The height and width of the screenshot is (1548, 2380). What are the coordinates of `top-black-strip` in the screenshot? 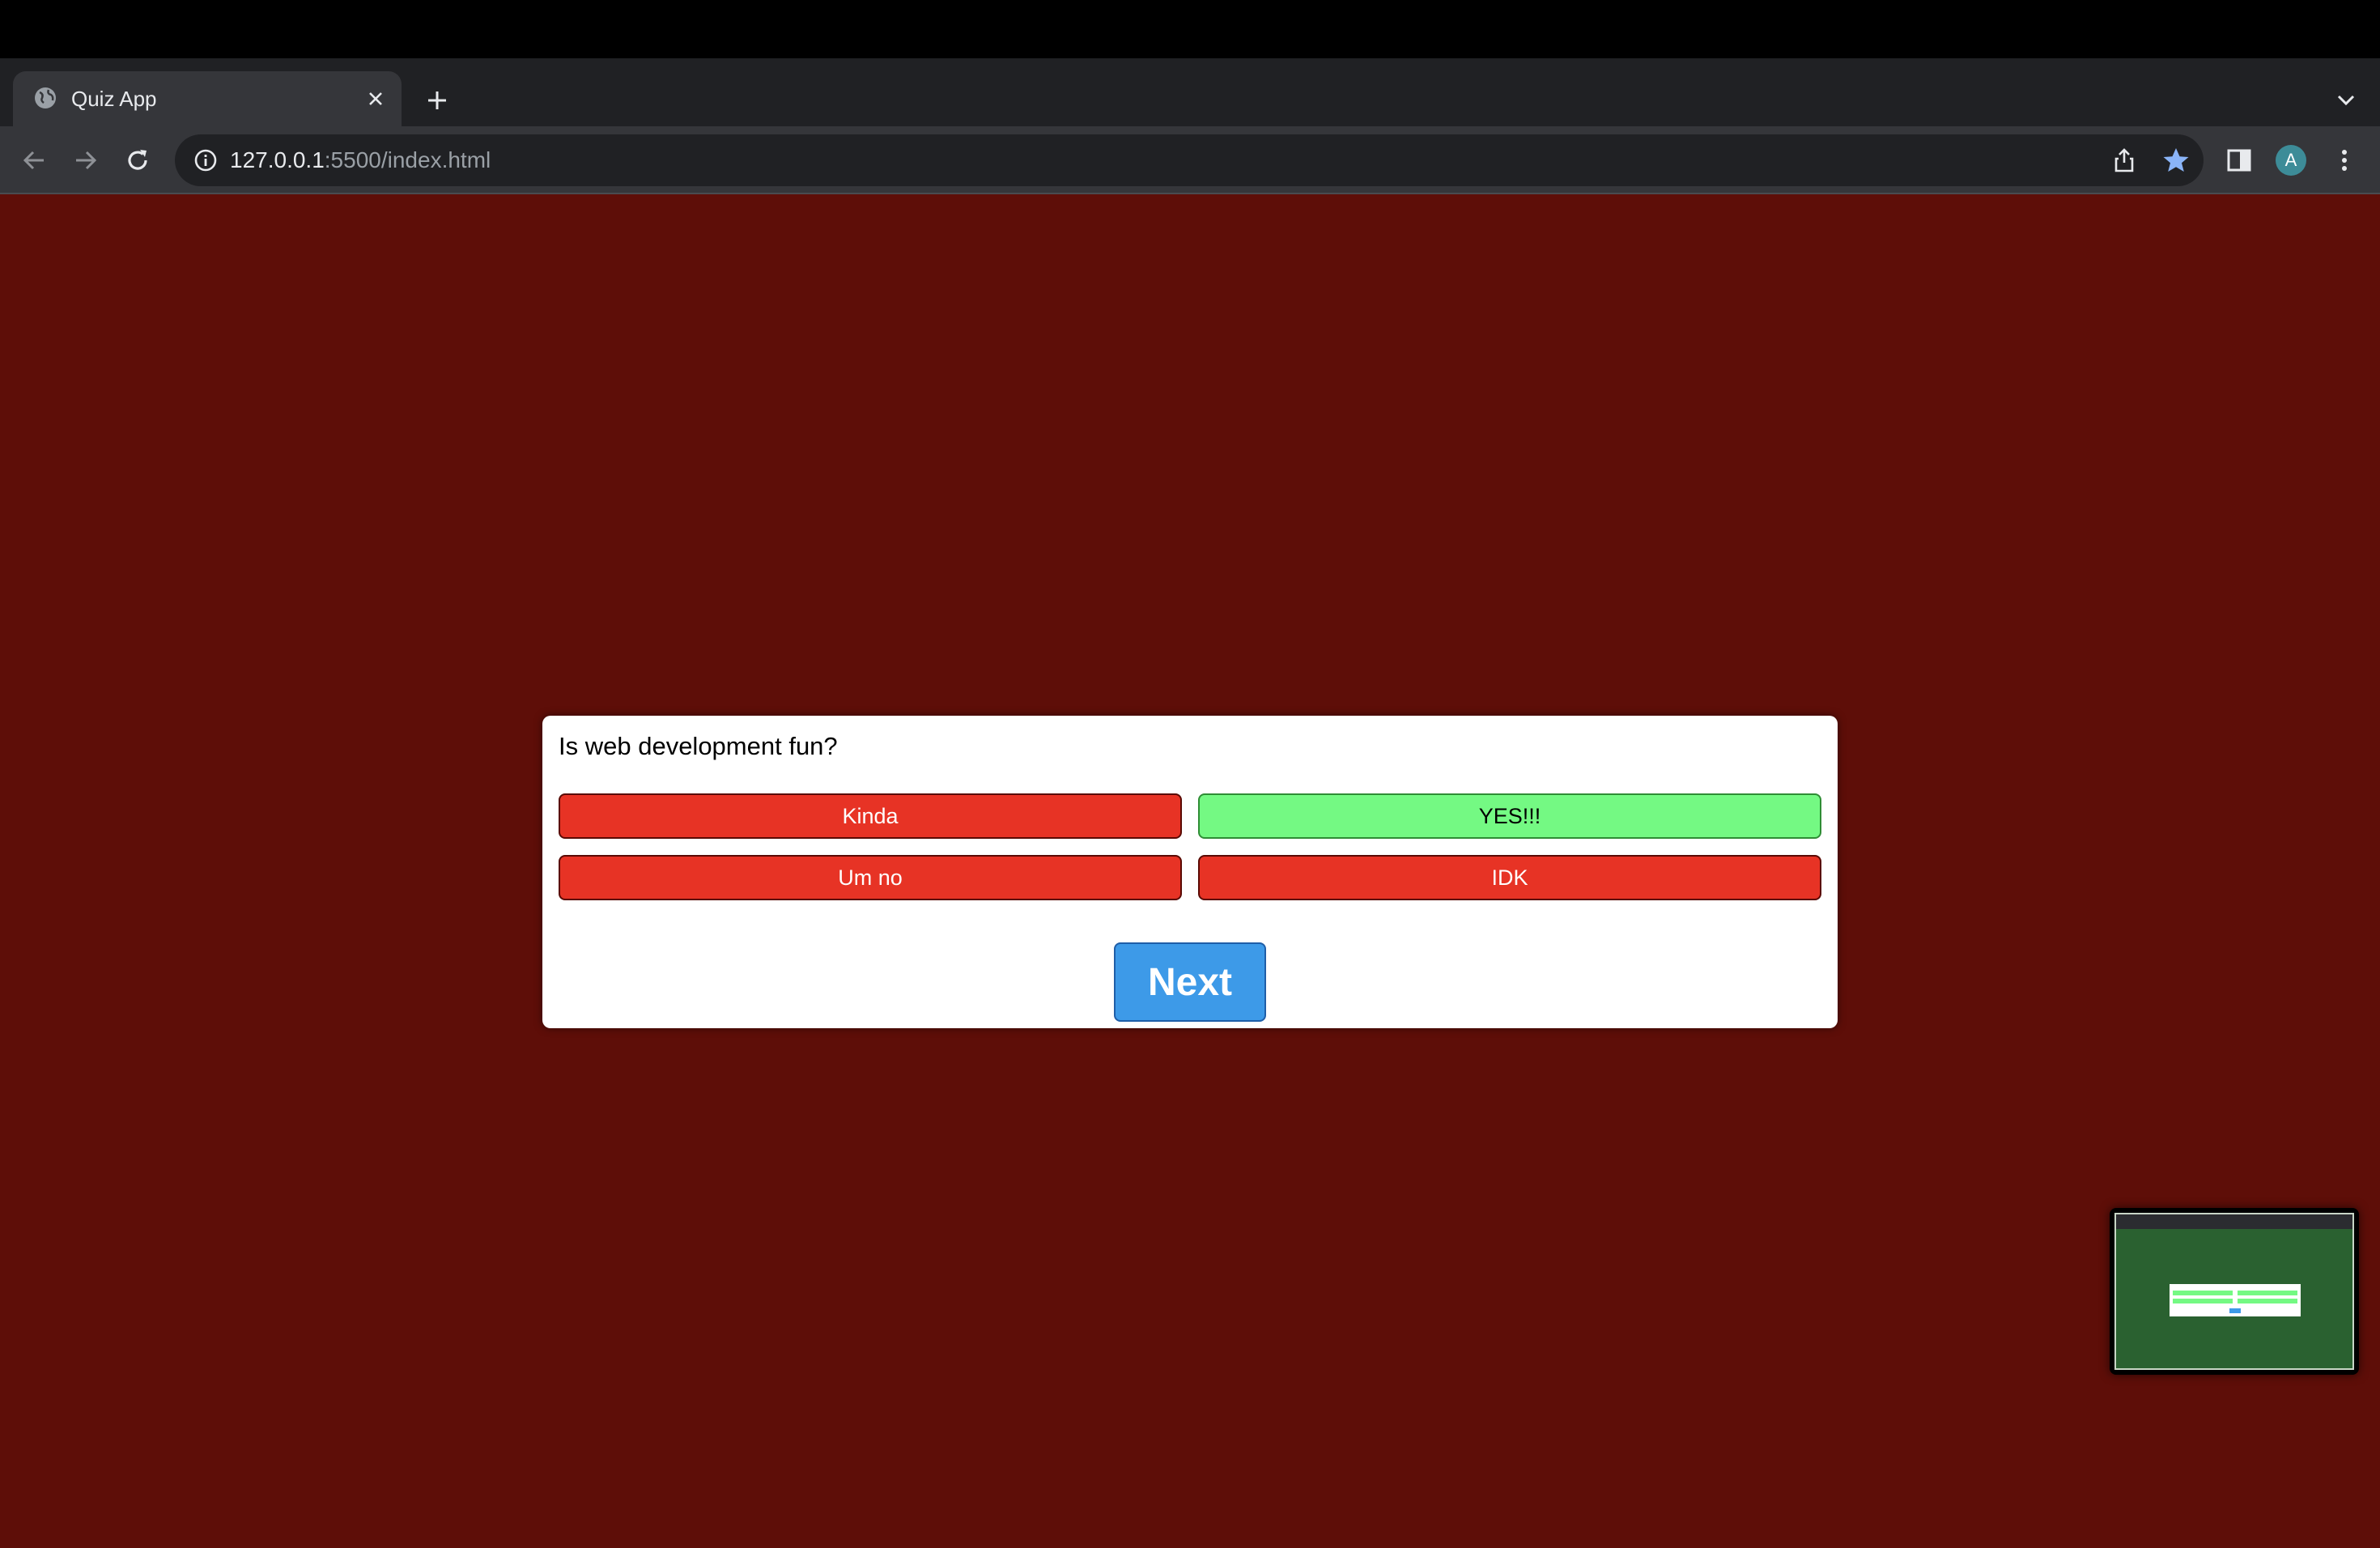 It's located at (1190, 29).